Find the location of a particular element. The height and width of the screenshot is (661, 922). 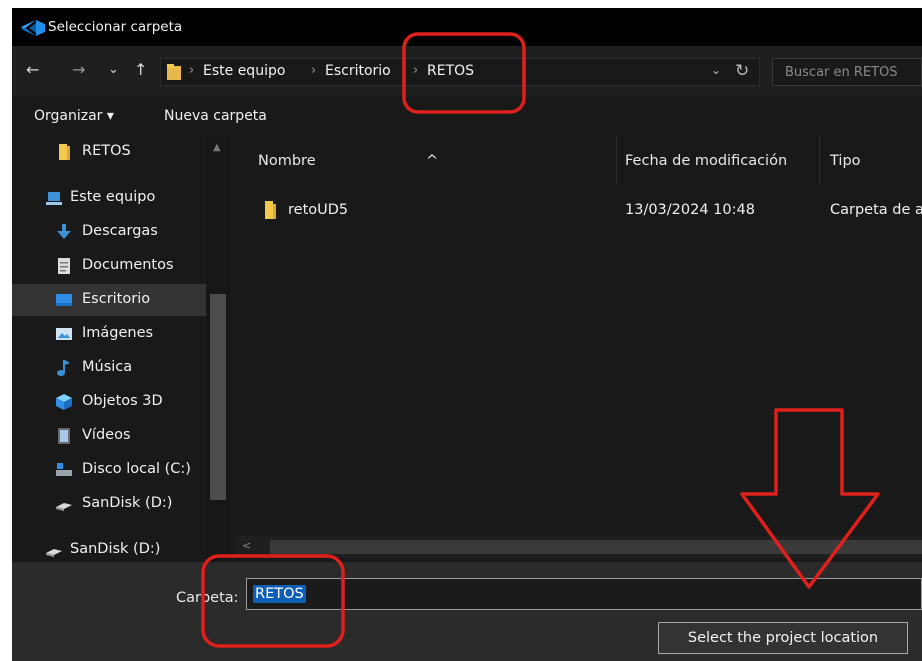

sidebar-item-retos: RETOS is located at coordinates (109, 152).